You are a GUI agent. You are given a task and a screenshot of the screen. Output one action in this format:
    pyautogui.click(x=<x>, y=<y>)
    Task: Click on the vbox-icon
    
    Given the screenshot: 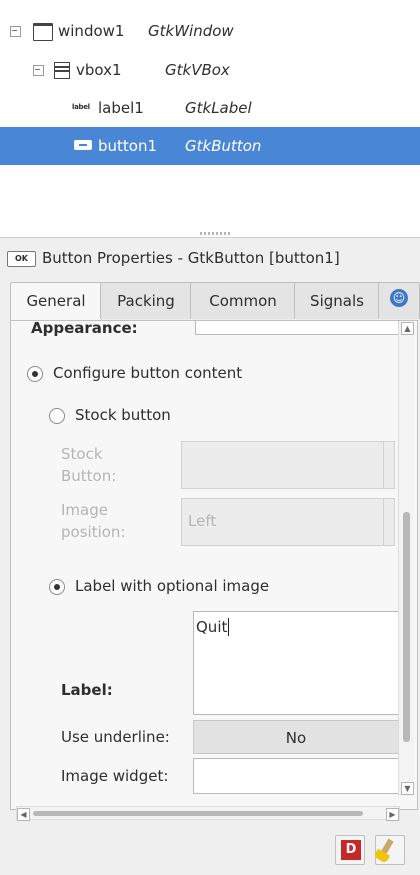 What is the action you would take?
    pyautogui.click(x=62, y=70)
    